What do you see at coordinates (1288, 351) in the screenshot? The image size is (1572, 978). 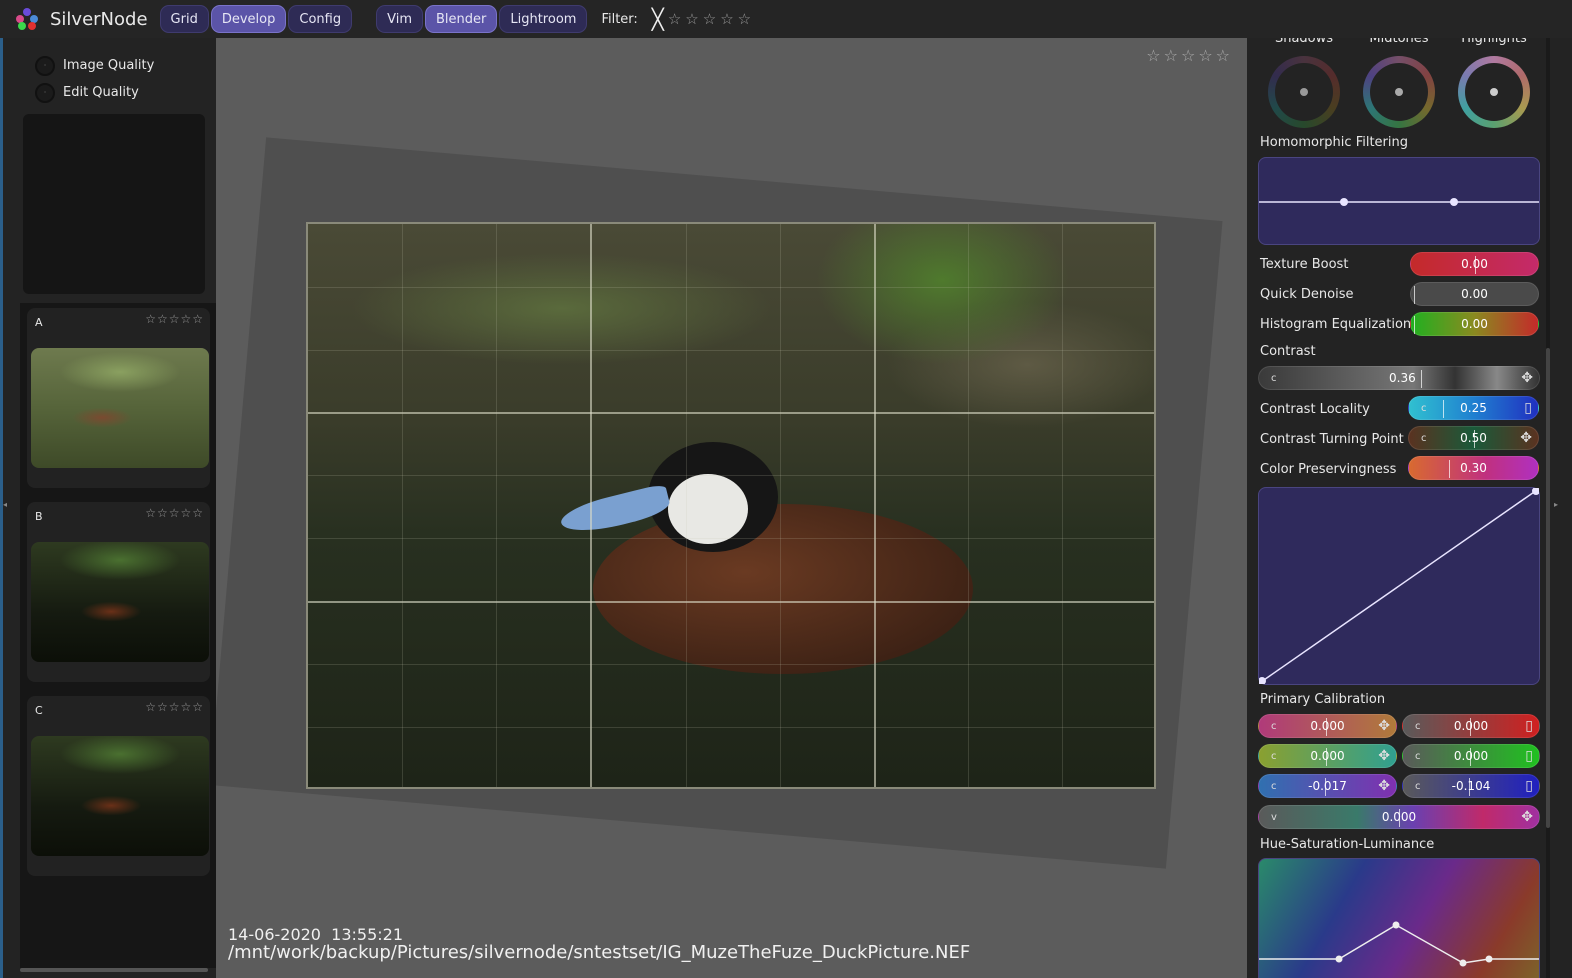 I see `contrast-label: Contrast` at bounding box center [1288, 351].